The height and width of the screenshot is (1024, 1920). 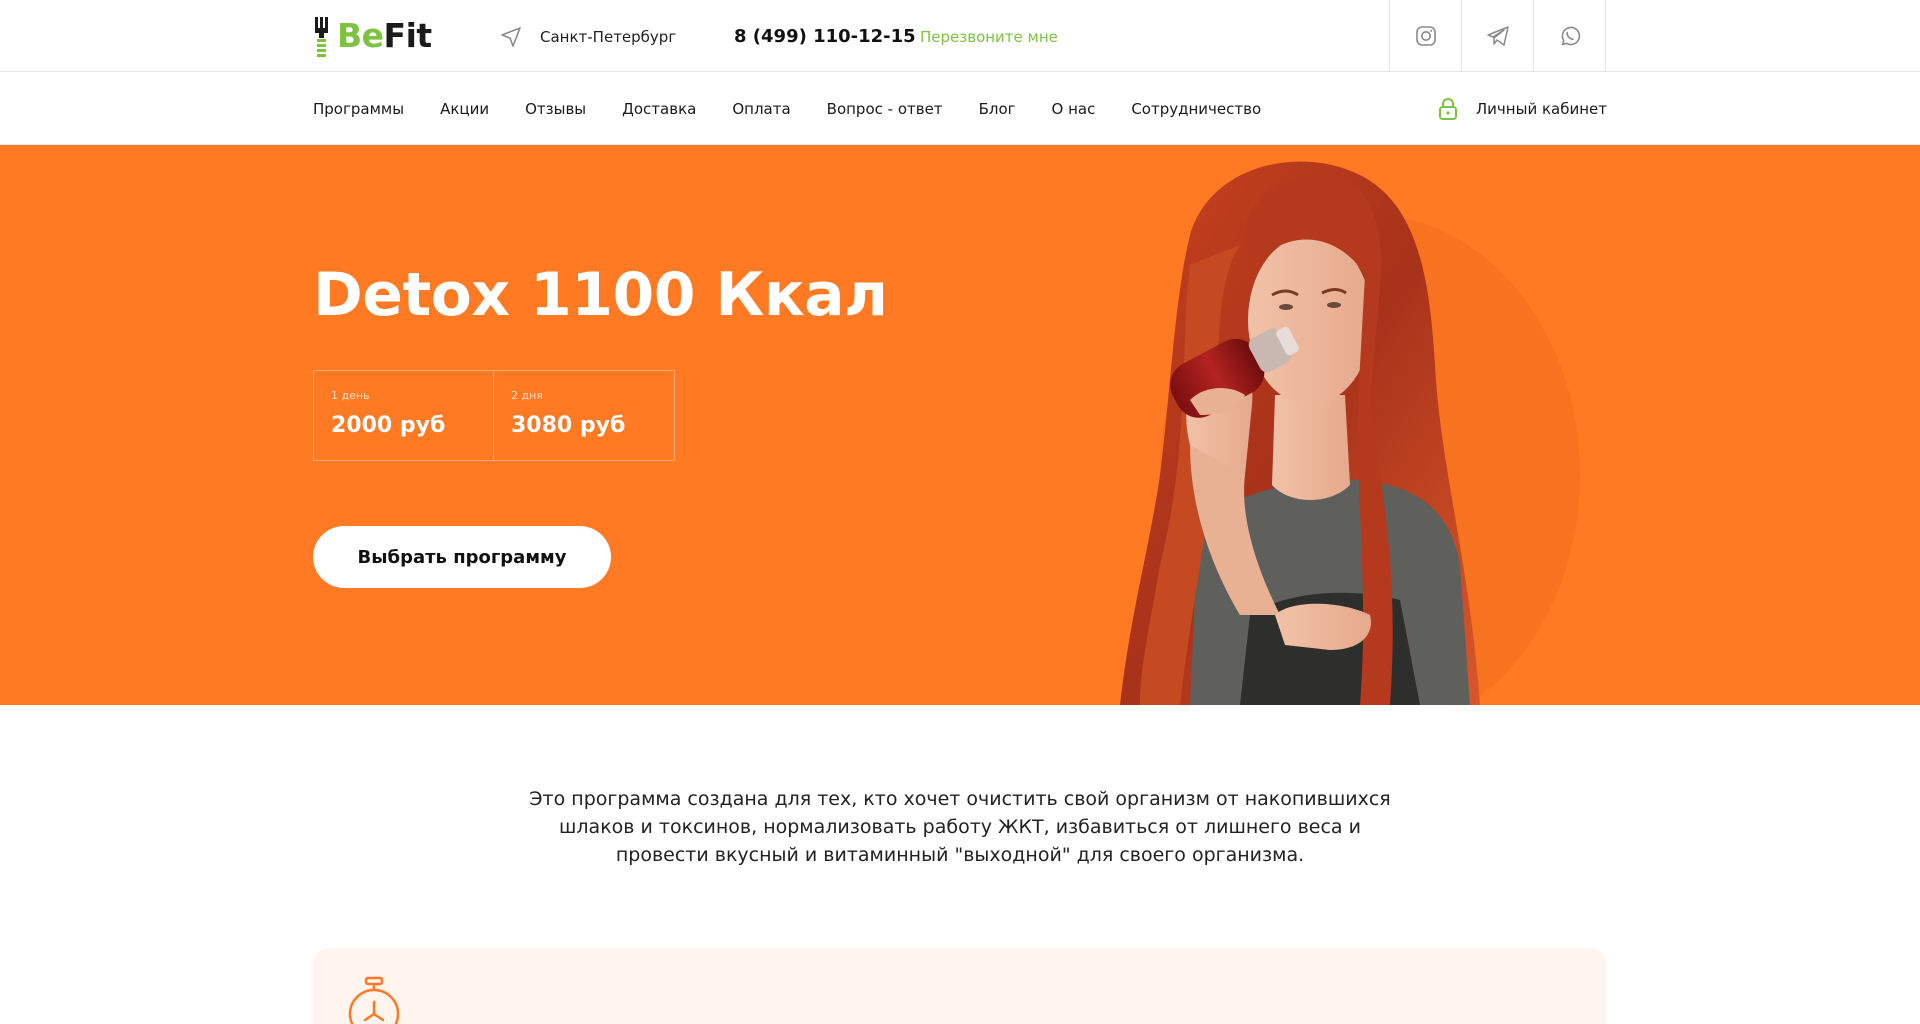 What do you see at coordinates (1074, 109) in the screenshot?
I see `nav-item-about: О нас` at bounding box center [1074, 109].